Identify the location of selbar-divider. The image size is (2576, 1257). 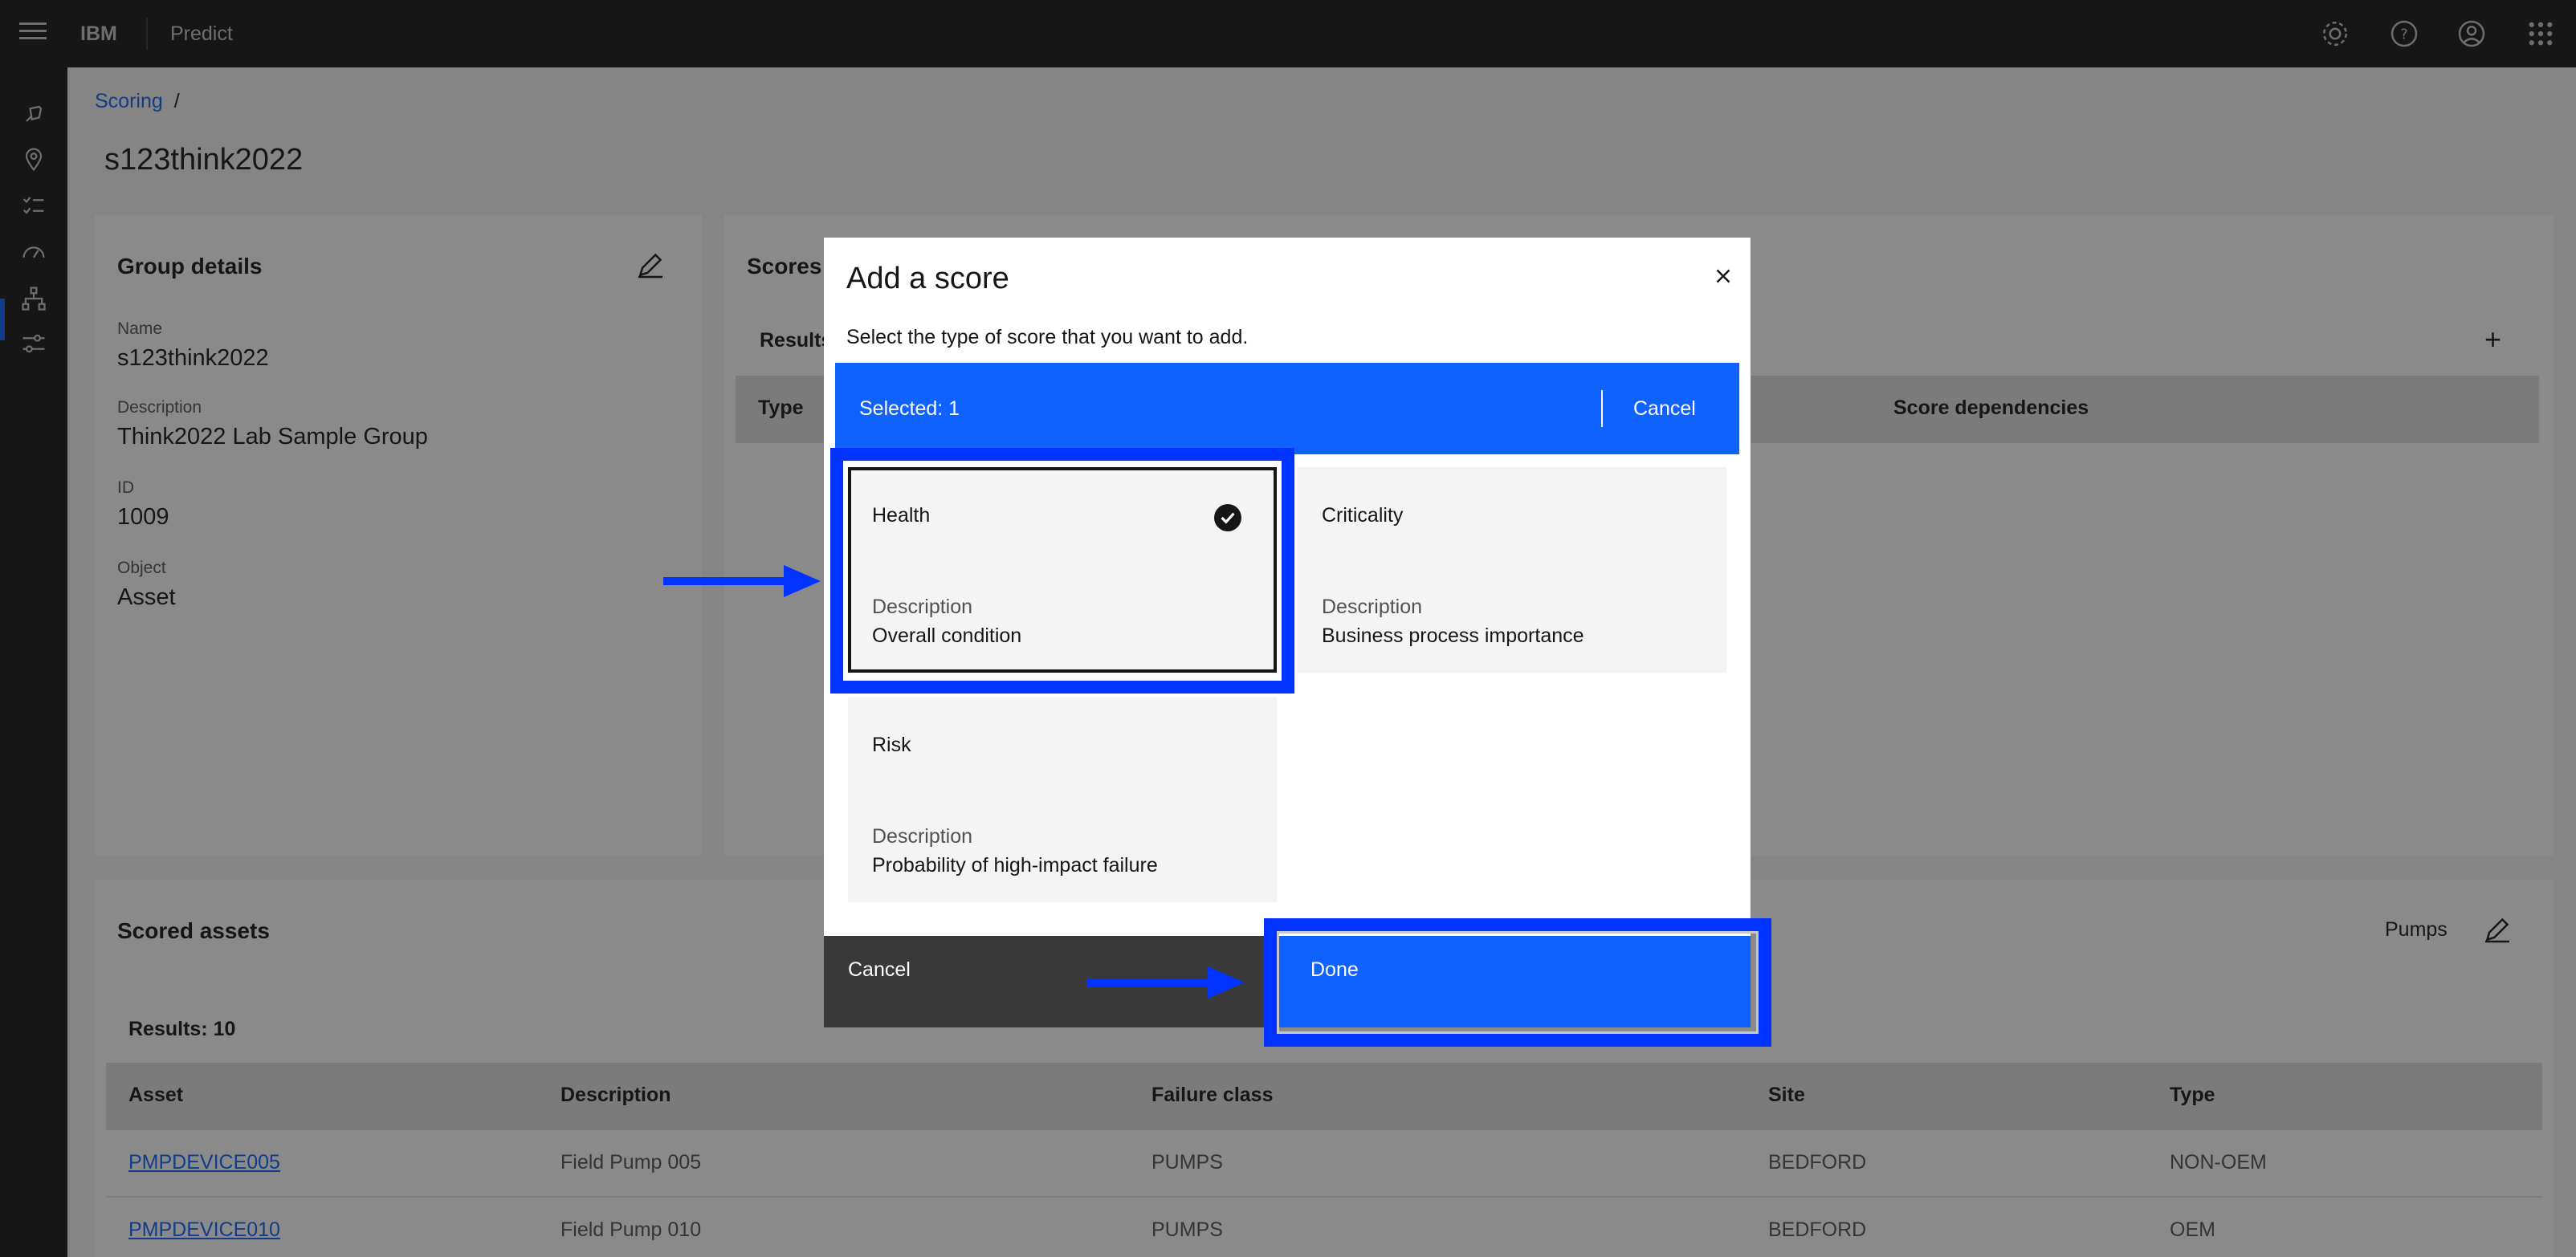
(1602, 408).